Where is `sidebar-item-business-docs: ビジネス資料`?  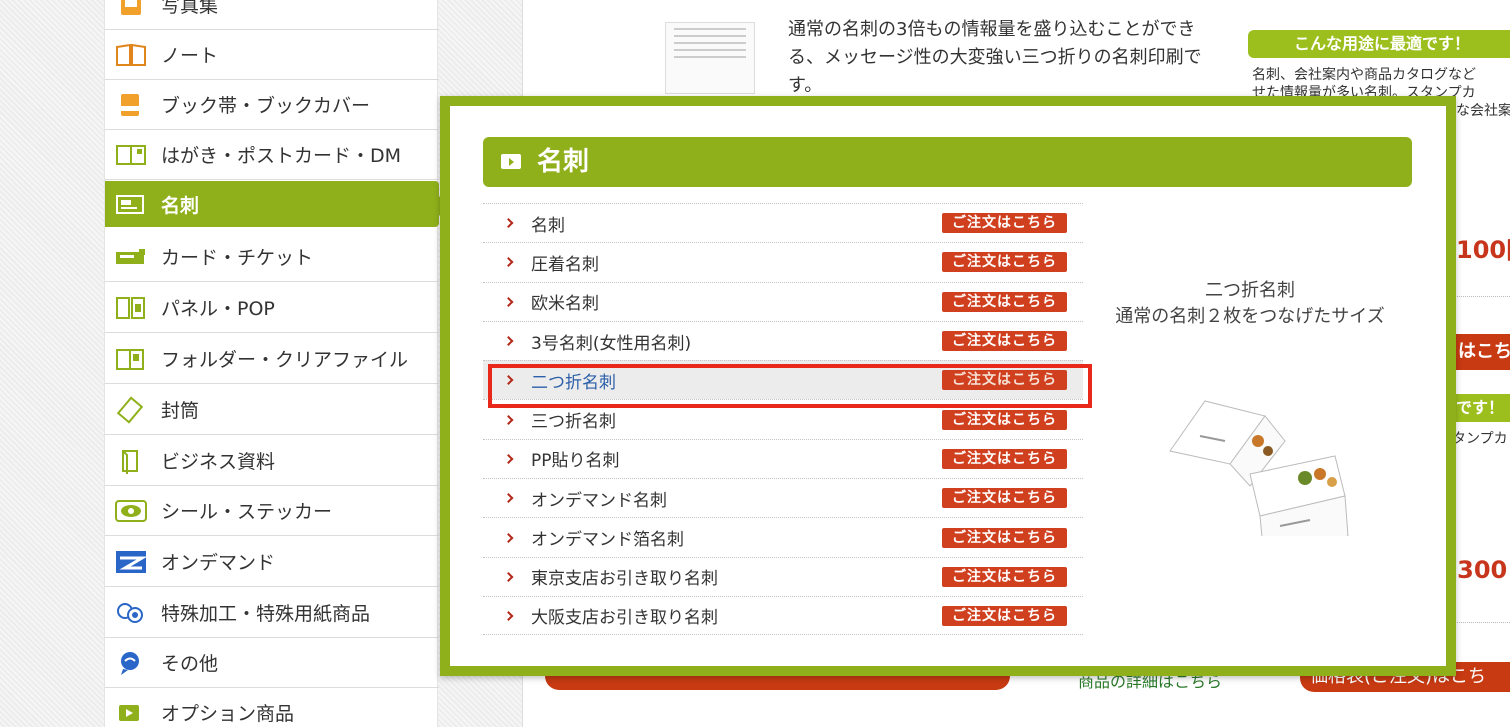
sidebar-item-business-docs: ビジネス資料 is located at coordinates (272, 461).